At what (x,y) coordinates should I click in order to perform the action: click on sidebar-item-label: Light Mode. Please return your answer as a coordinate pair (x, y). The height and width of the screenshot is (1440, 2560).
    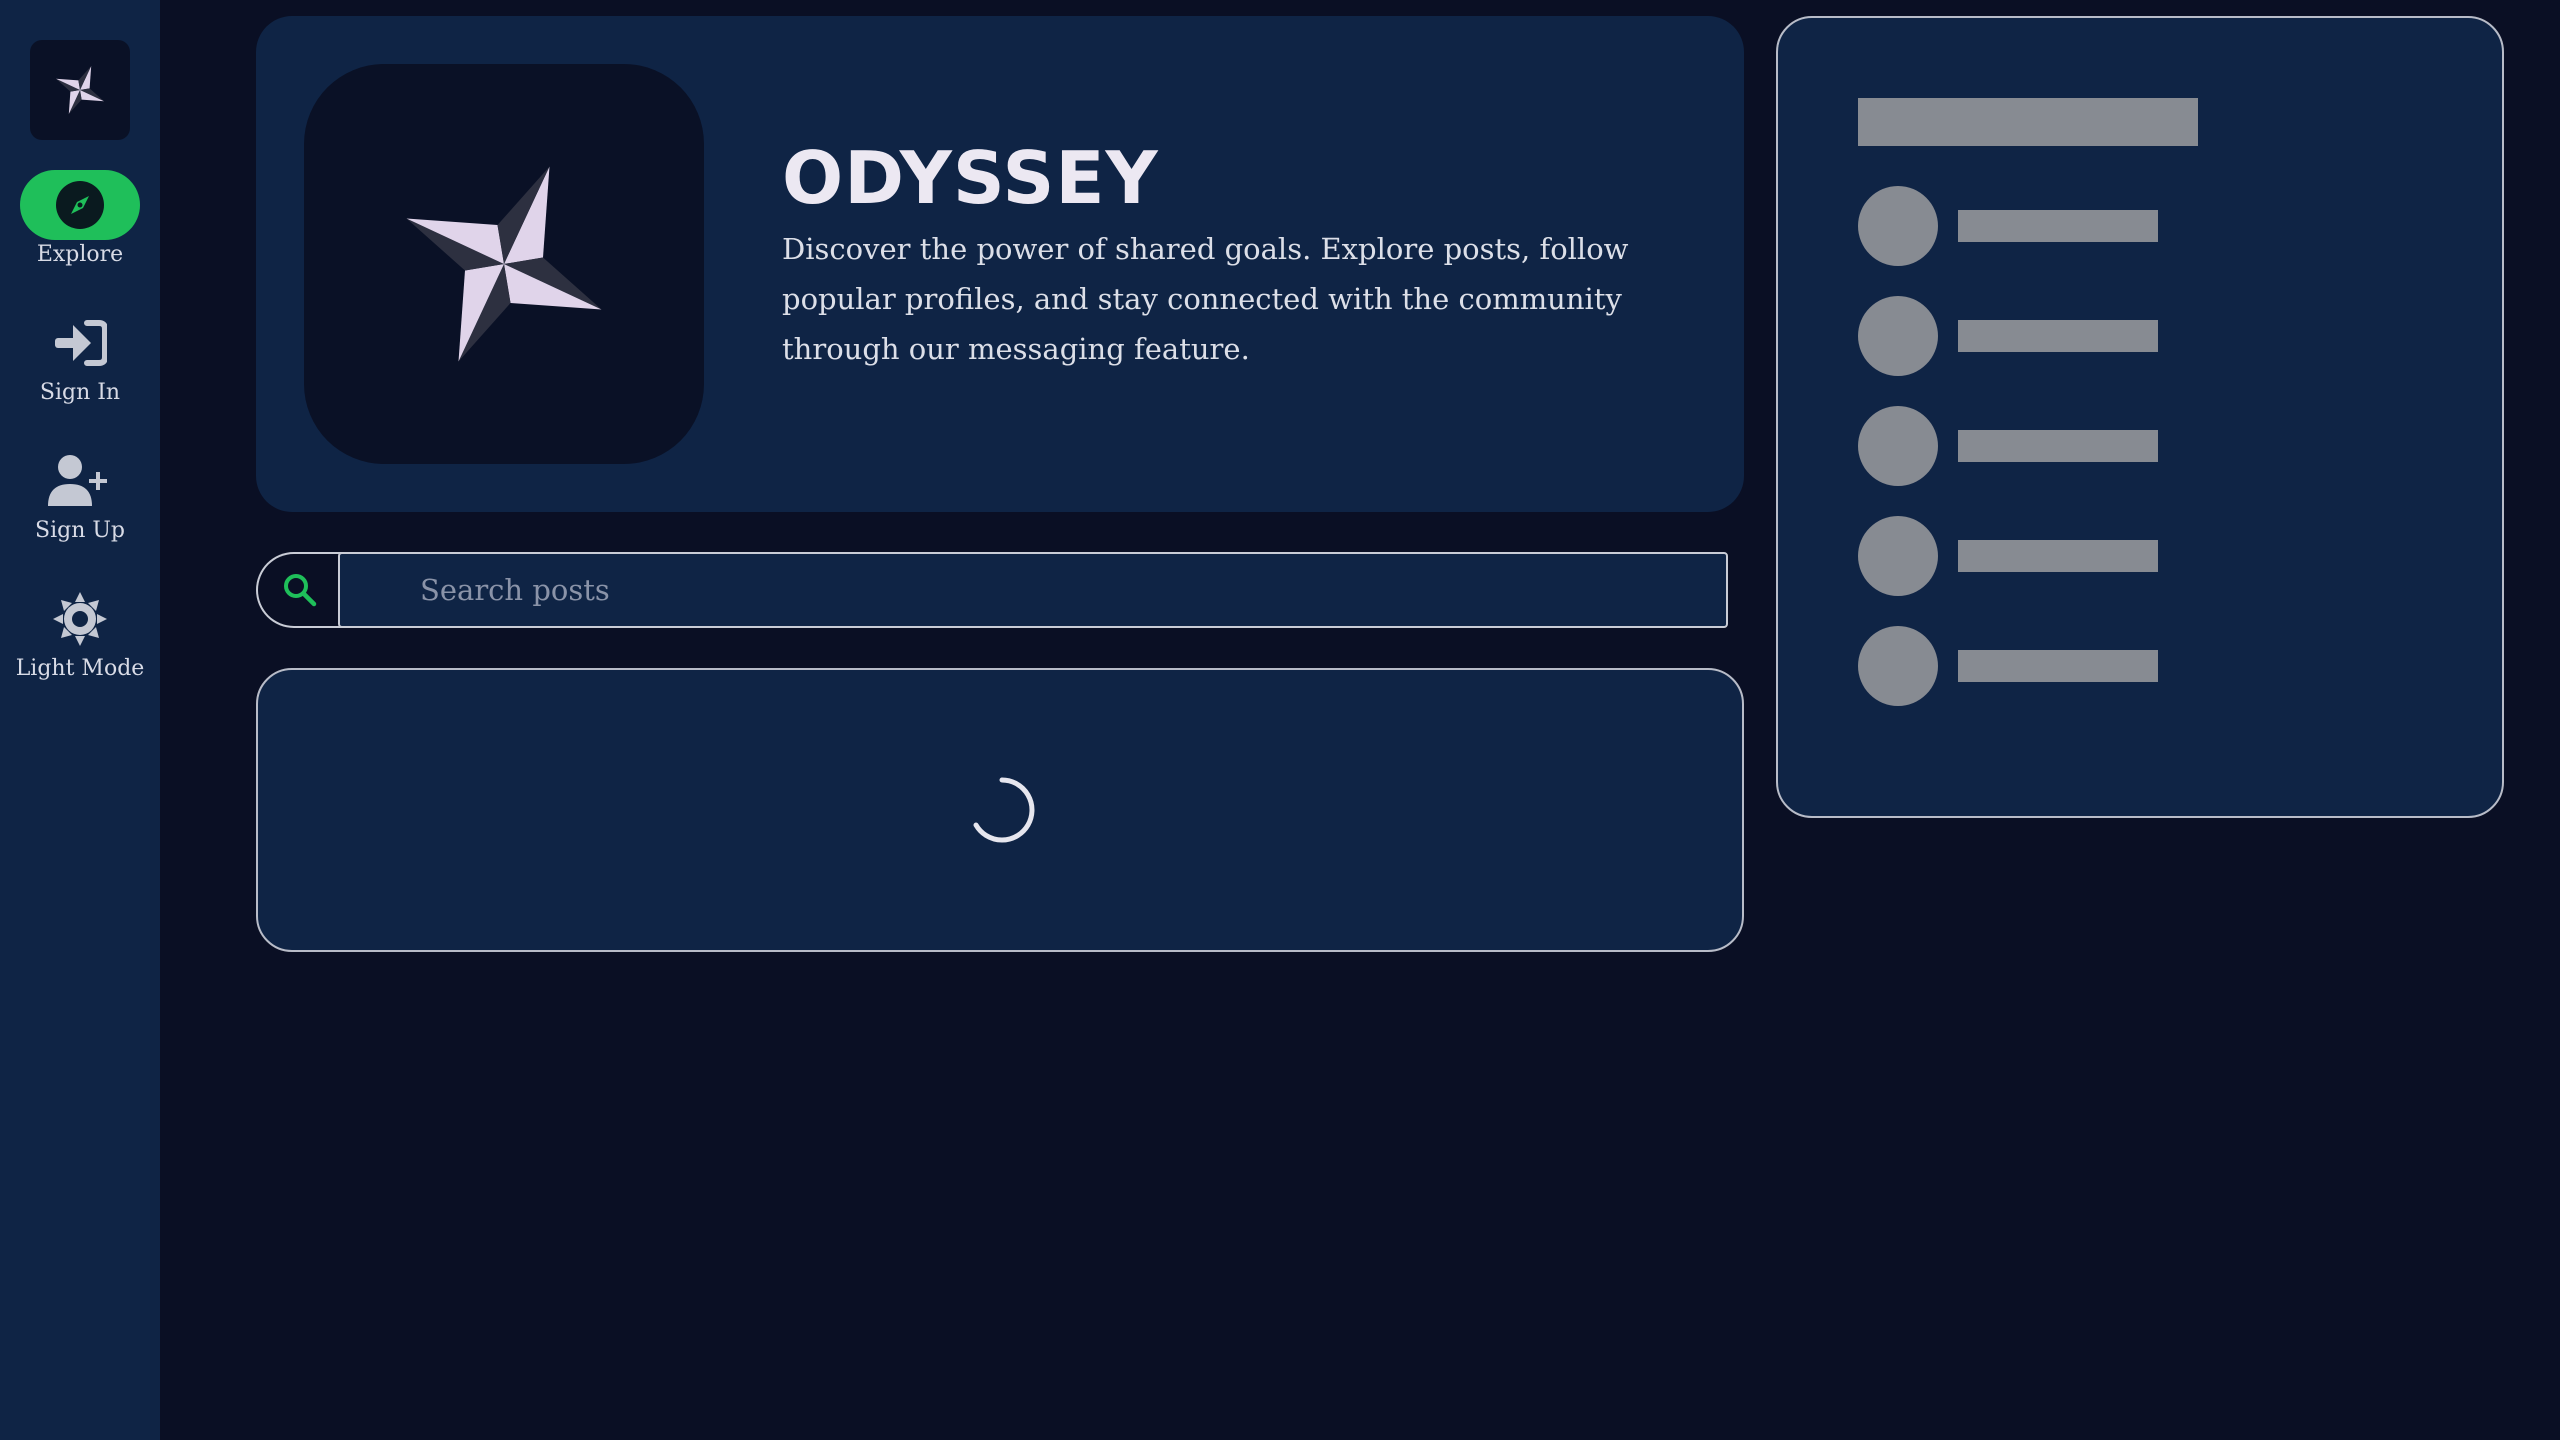
    Looking at the image, I should click on (80, 668).